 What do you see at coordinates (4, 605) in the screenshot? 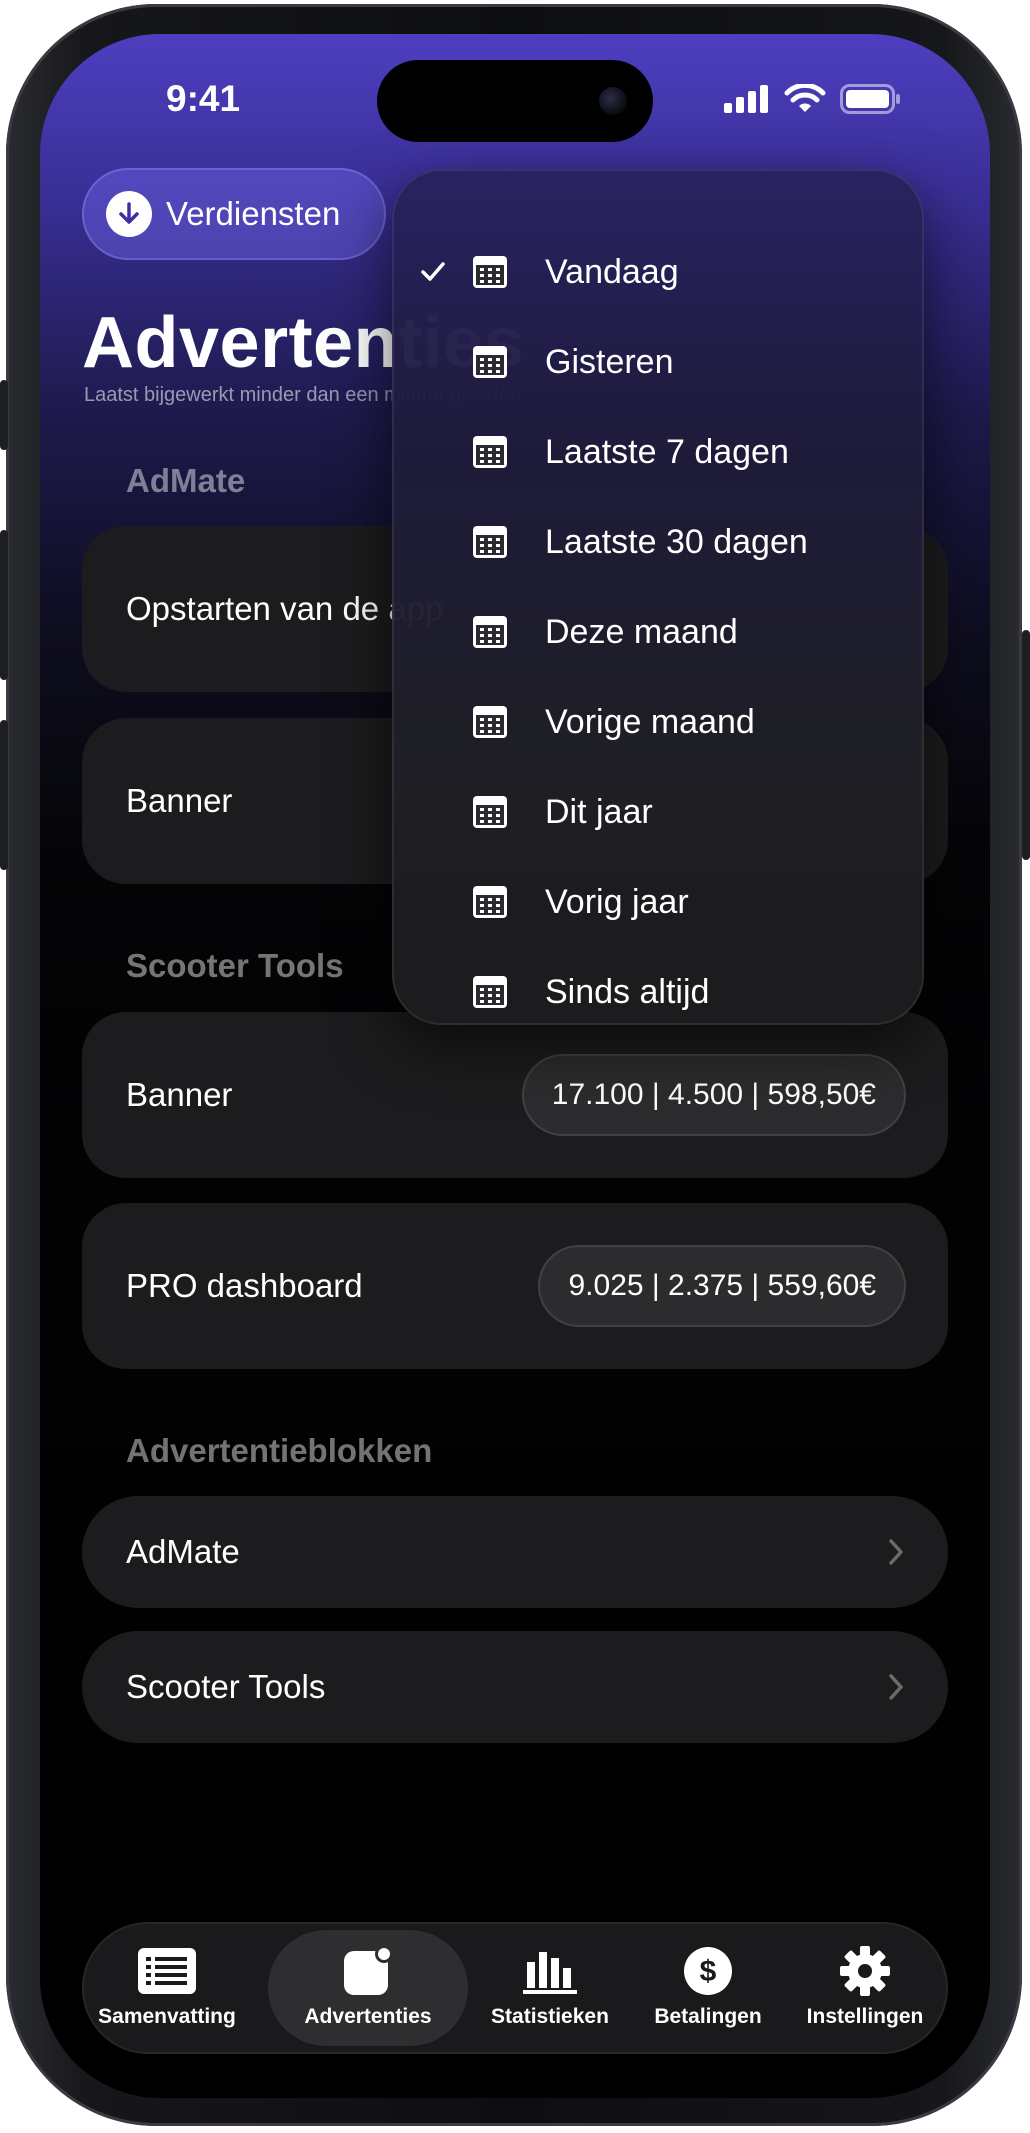
I see `volume-up-button` at bounding box center [4, 605].